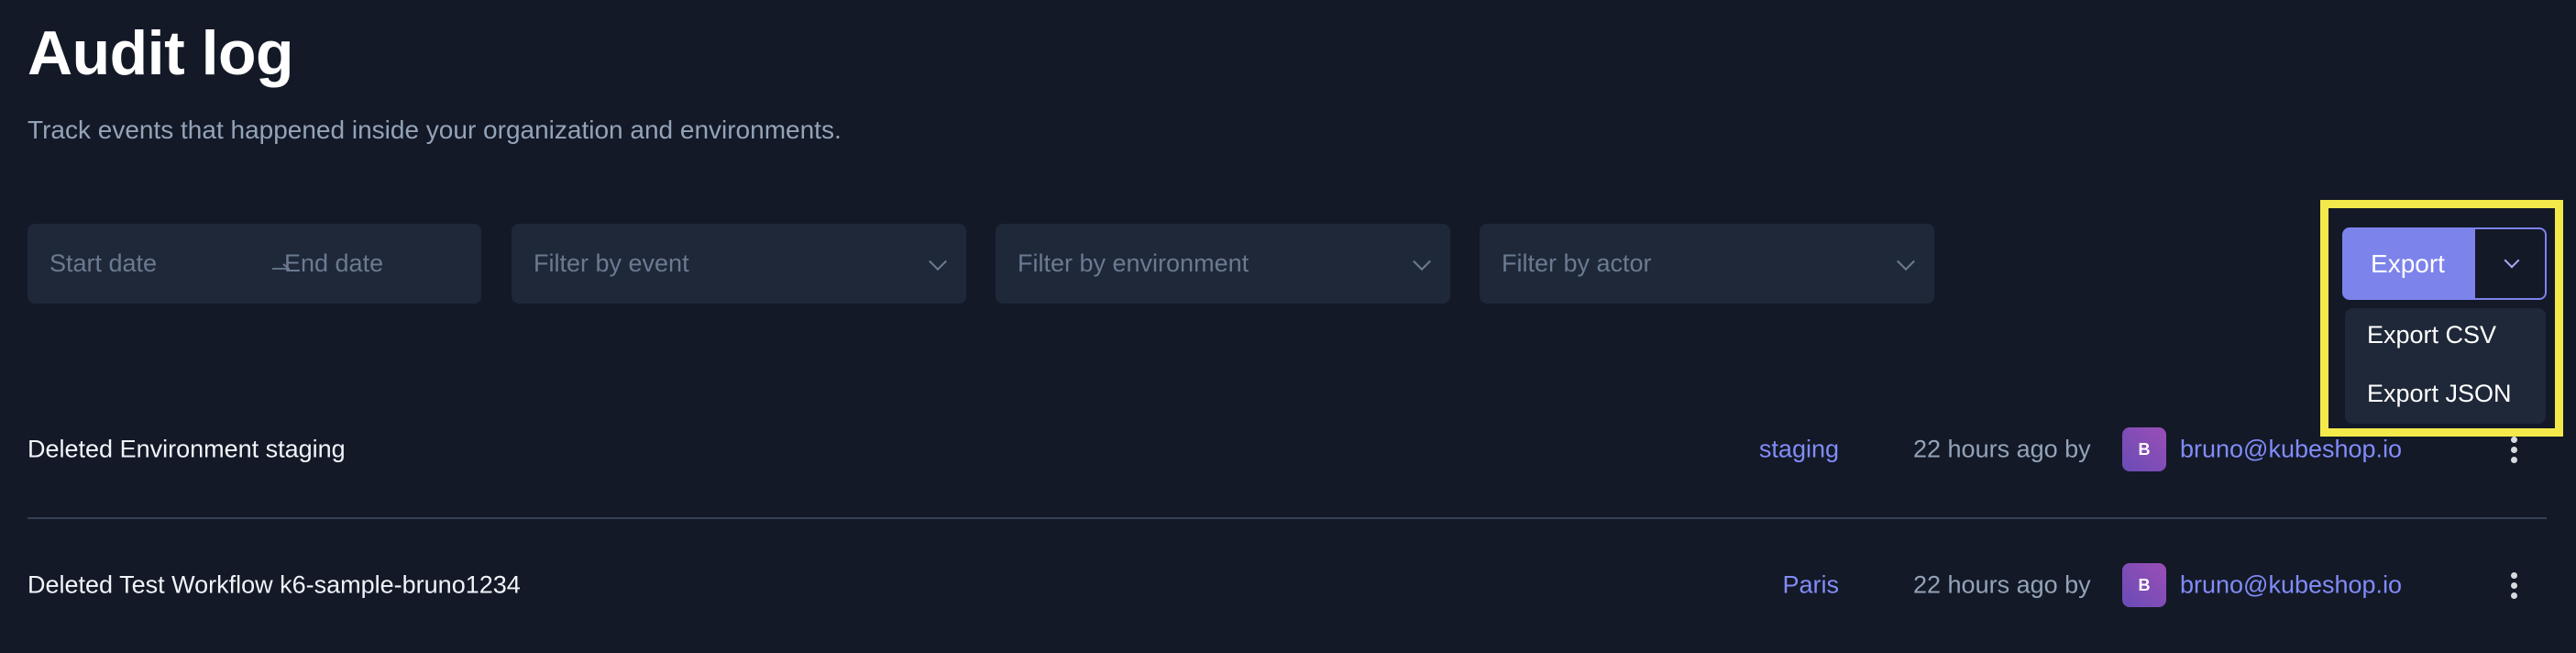 Image resolution: width=2576 pixels, height=653 pixels. What do you see at coordinates (611, 263) in the screenshot?
I see `filter-by-event-placeholder: Filter by event` at bounding box center [611, 263].